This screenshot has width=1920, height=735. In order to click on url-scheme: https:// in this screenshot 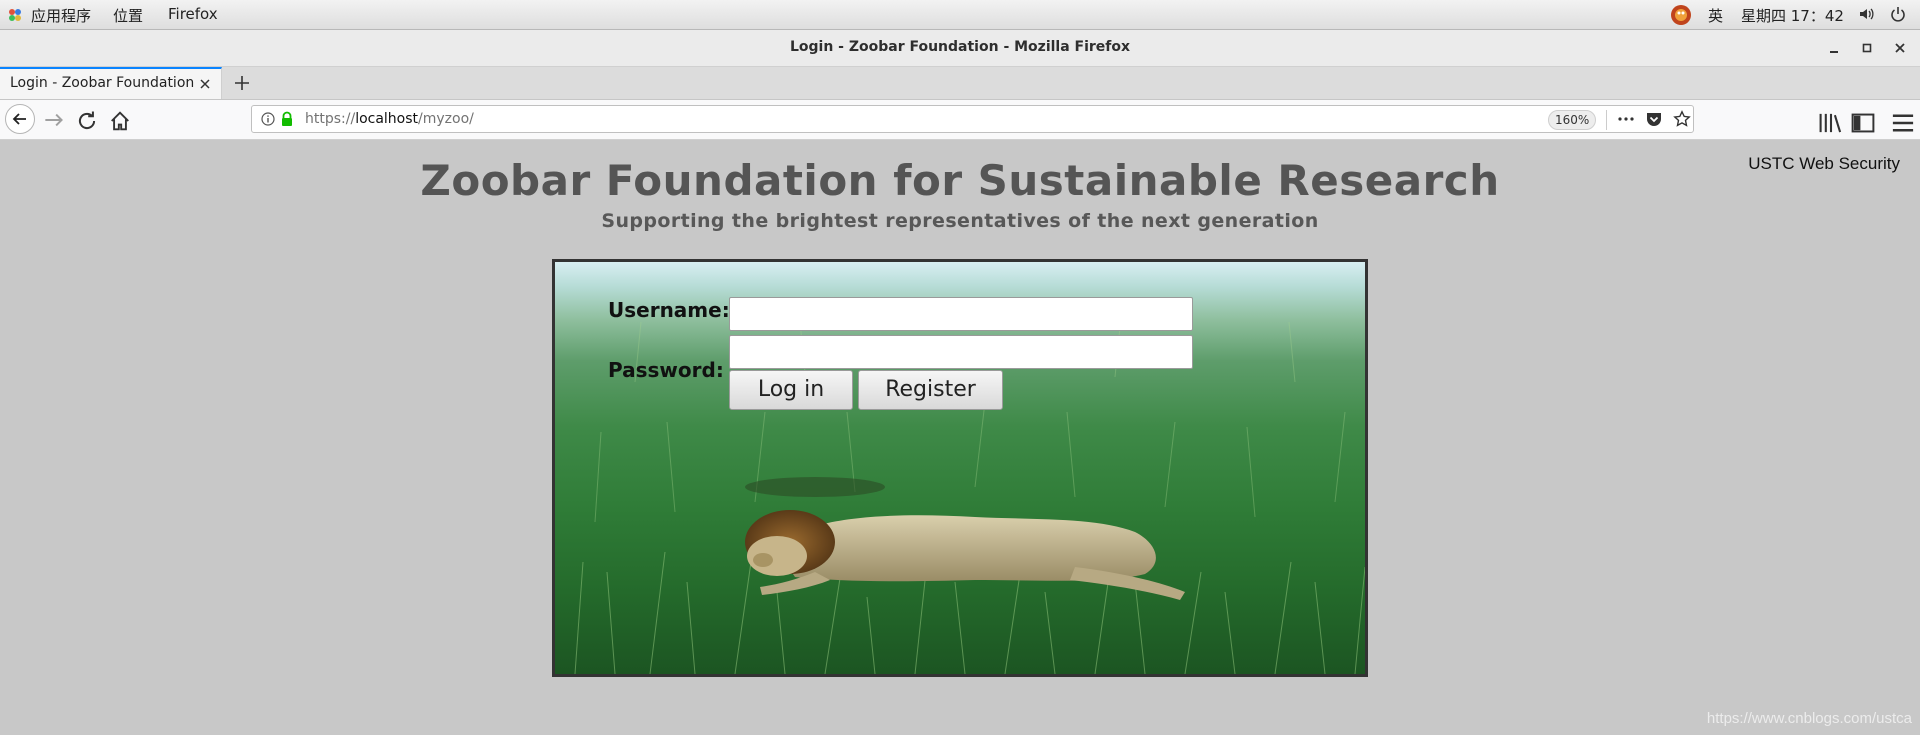, I will do `click(330, 119)`.